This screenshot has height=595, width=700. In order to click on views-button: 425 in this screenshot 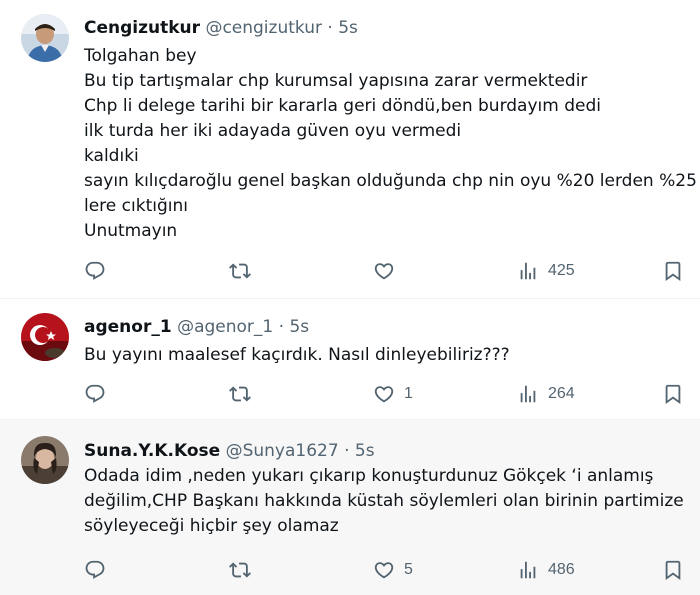, I will do `click(546, 271)`.